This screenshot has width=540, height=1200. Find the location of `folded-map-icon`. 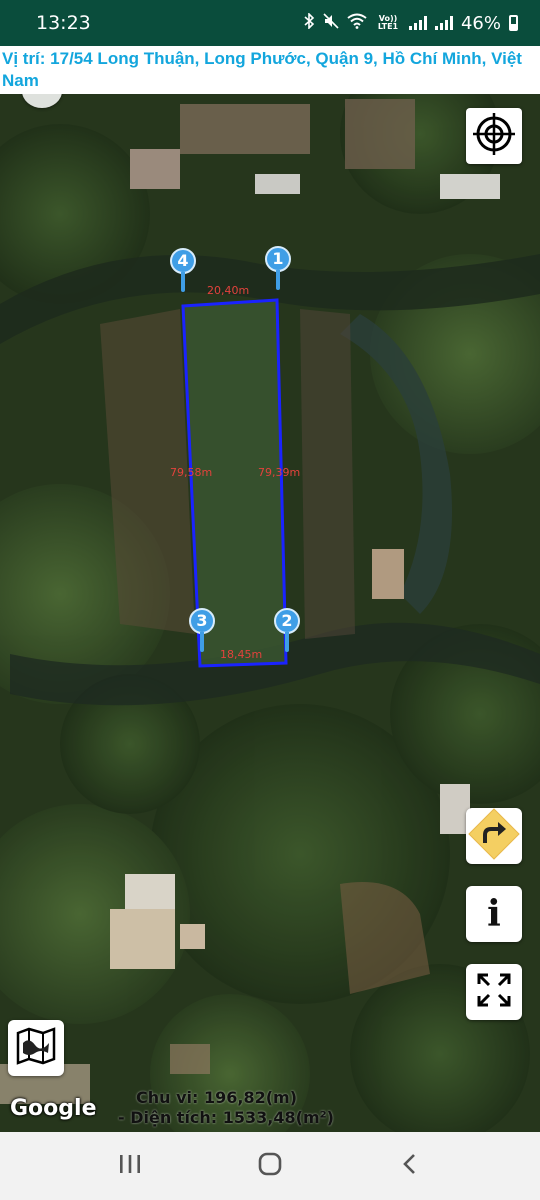

folded-map-icon is located at coordinates (36, 1048).